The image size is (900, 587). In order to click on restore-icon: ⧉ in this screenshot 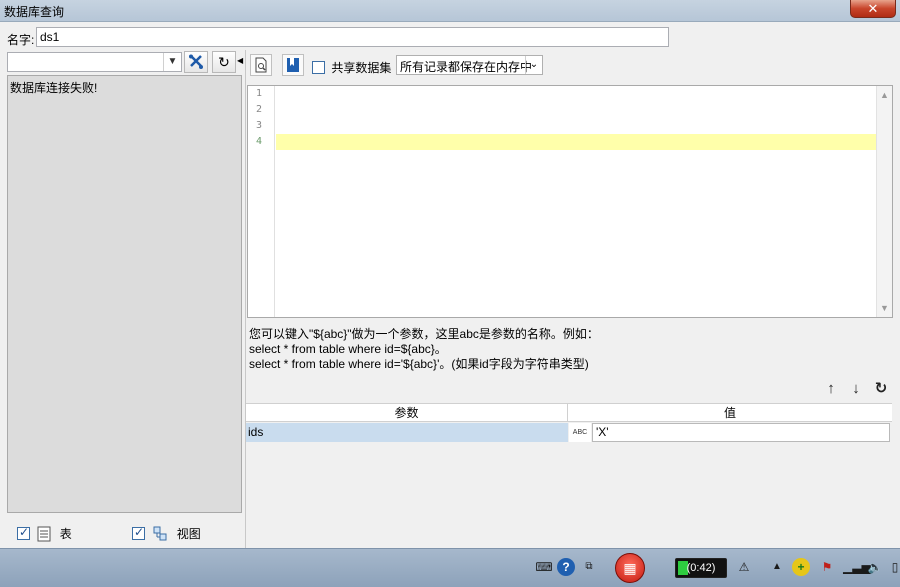, I will do `click(589, 567)`.